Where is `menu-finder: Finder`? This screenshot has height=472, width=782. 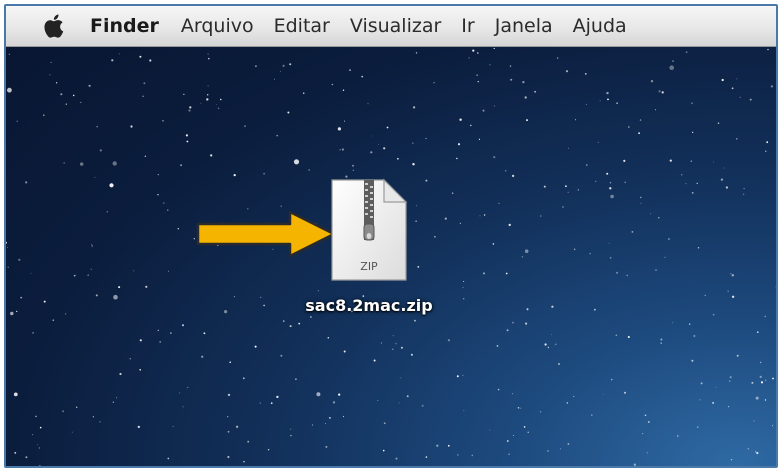
menu-finder: Finder is located at coordinates (124, 26).